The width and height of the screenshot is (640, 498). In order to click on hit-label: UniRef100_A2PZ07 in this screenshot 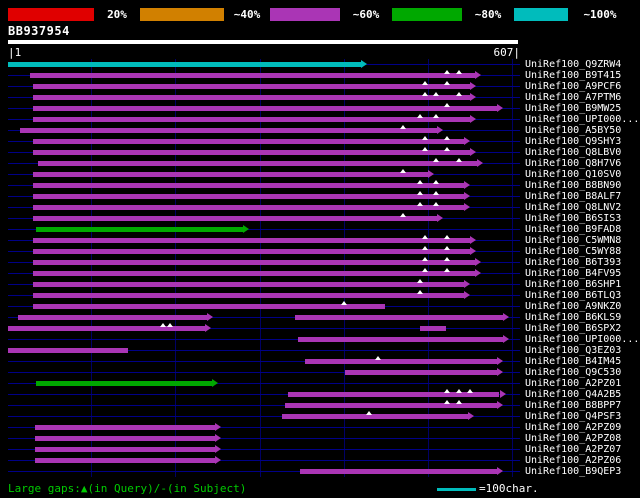, I will do `click(573, 449)`.